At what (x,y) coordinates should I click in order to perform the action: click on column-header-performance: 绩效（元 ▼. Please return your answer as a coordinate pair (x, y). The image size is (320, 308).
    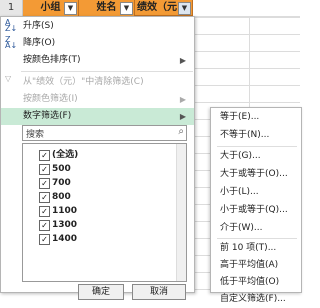
    Looking at the image, I should click on (164, 8).